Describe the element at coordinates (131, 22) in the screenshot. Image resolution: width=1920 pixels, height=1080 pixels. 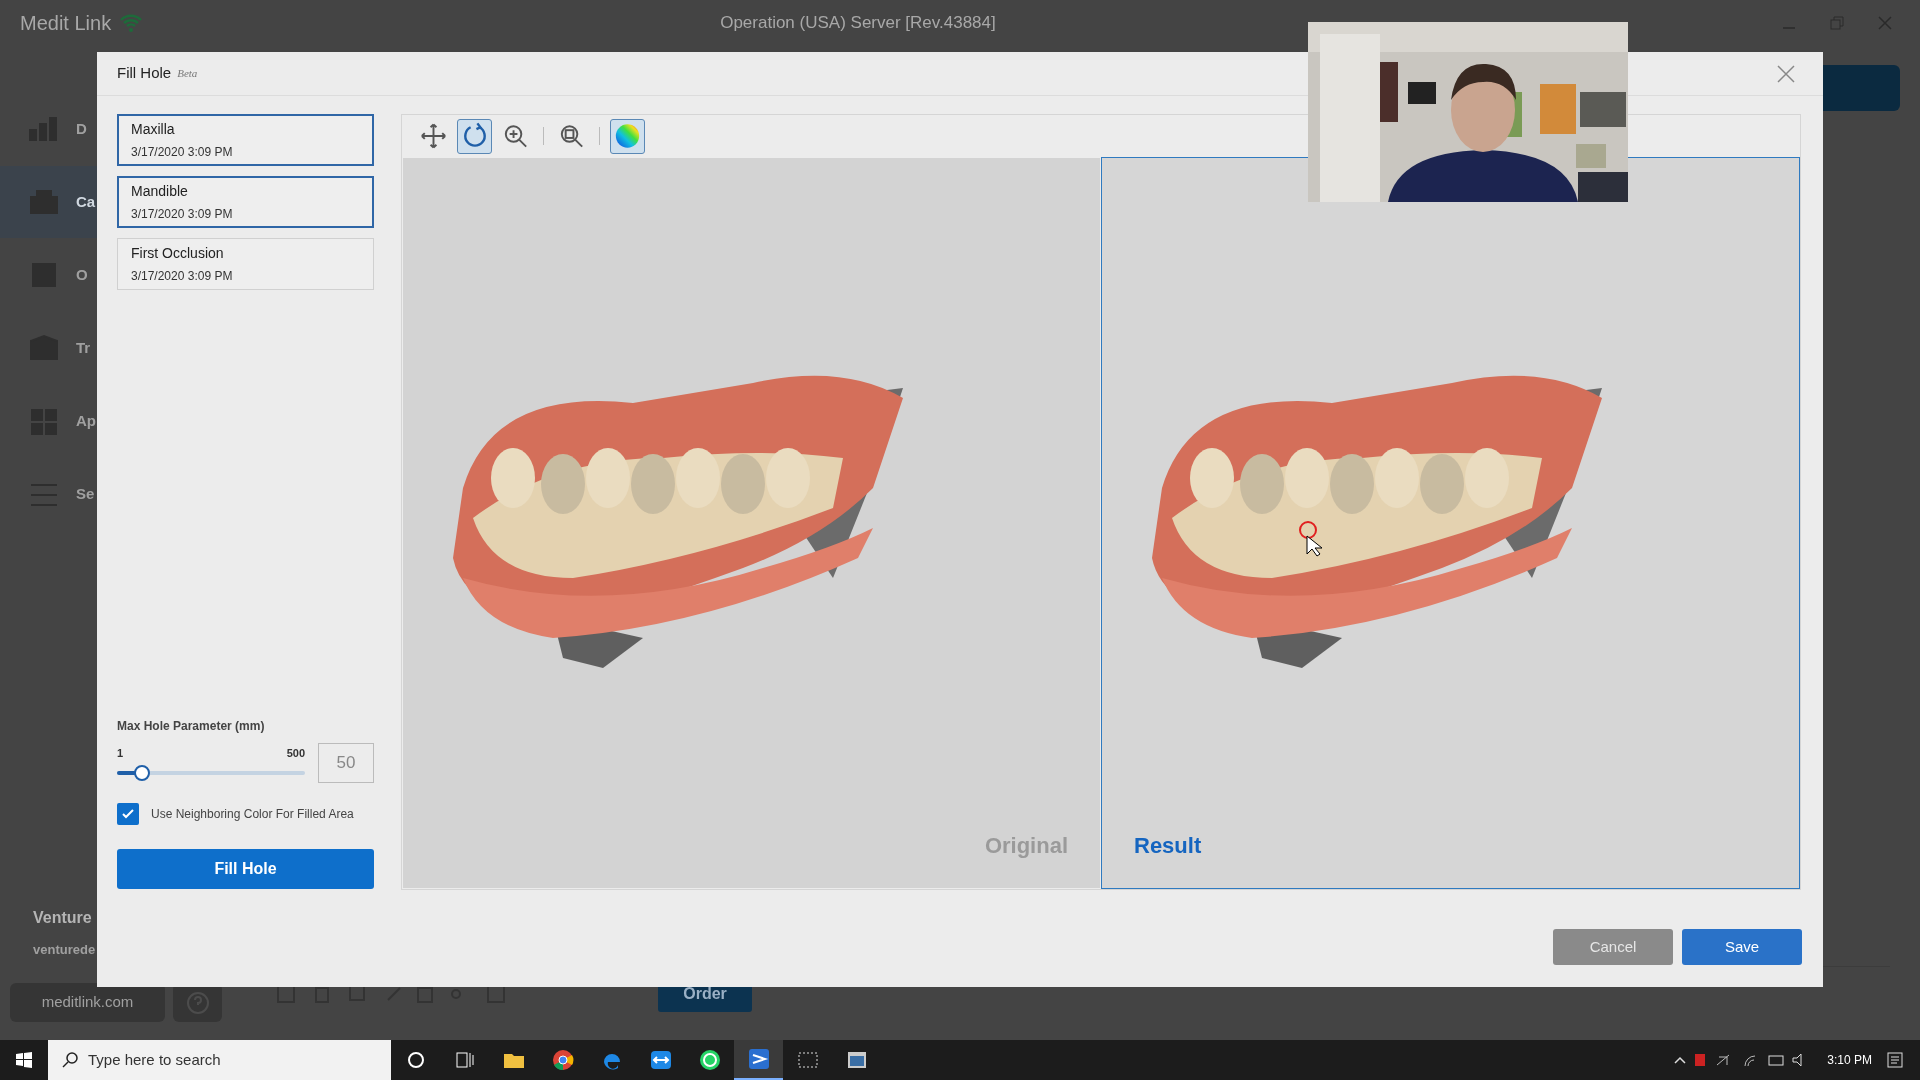
I see `wifi-icon` at that location.